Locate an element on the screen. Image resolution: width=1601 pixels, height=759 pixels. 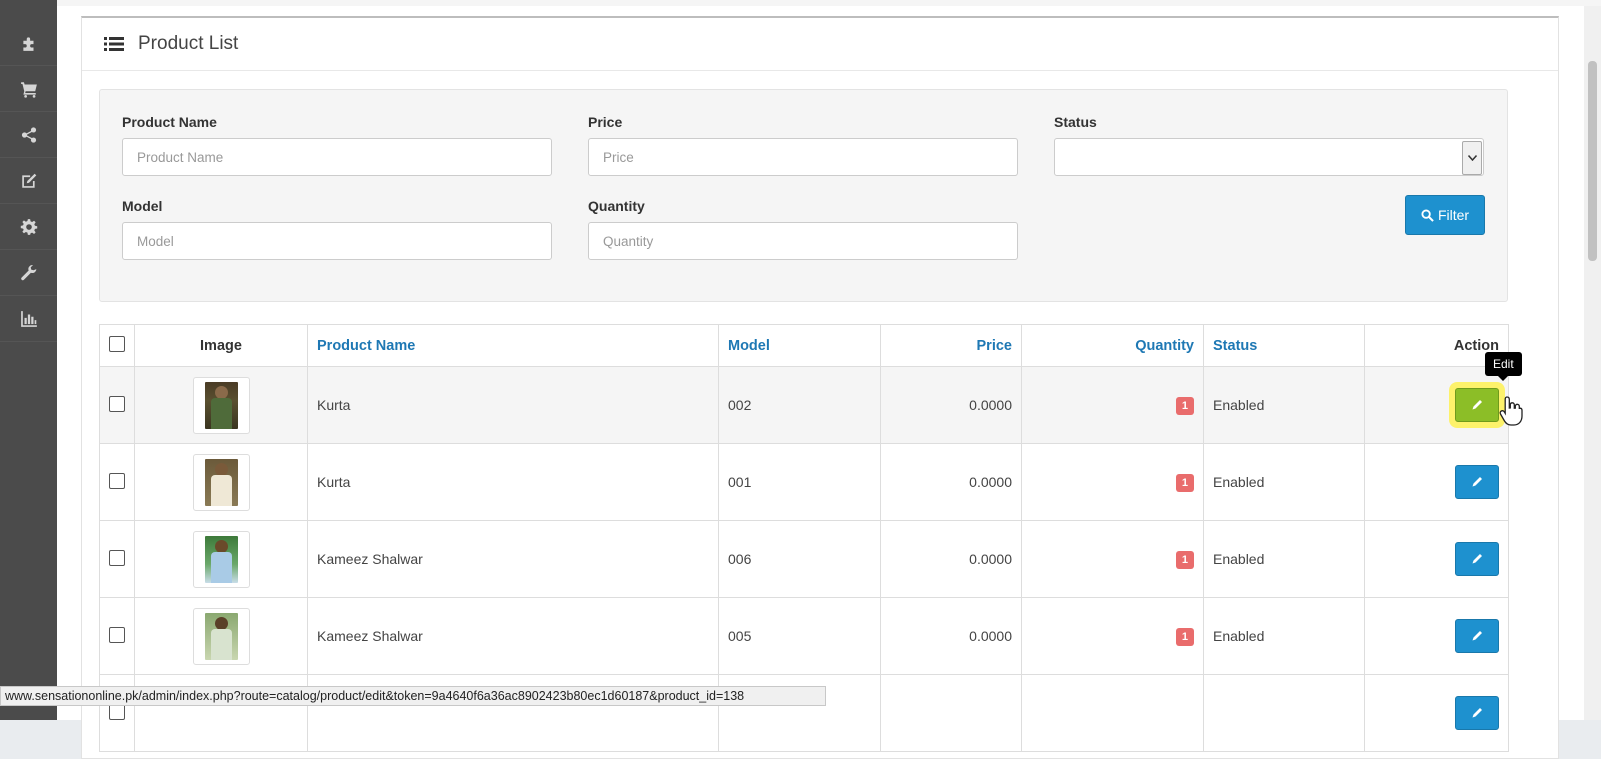
select-all-checkbox is located at coordinates (117, 343).